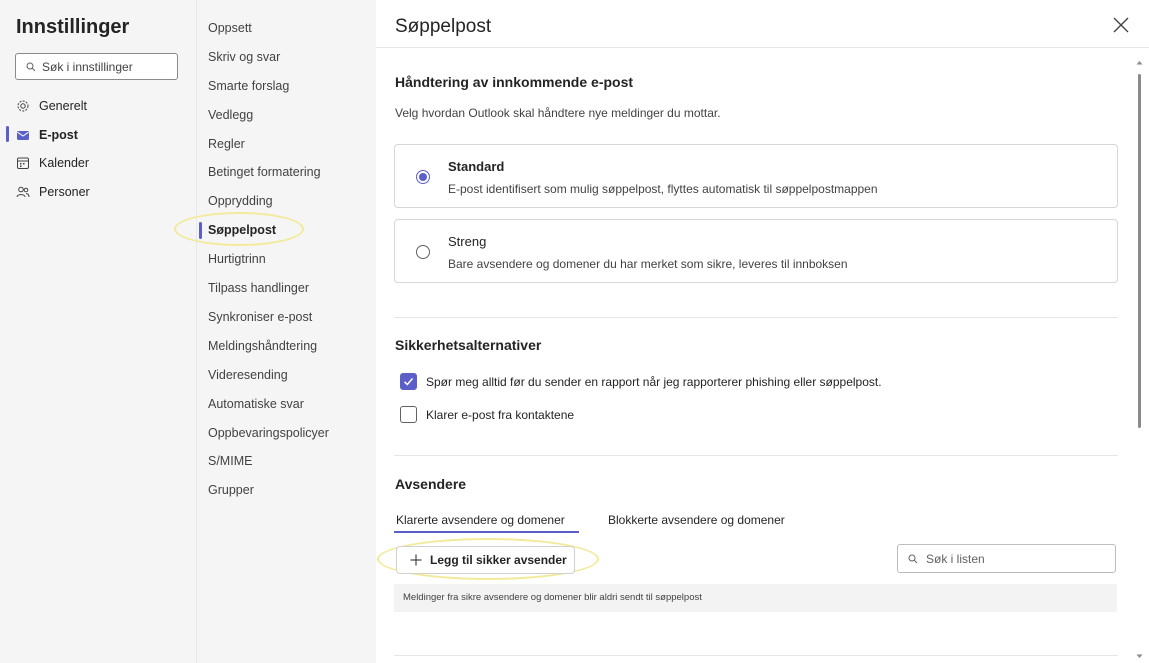  What do you see at coordinates (431, 484) in the screenshot?
I see `senders-heading: Avsendere` at bounding box center [431, 484].